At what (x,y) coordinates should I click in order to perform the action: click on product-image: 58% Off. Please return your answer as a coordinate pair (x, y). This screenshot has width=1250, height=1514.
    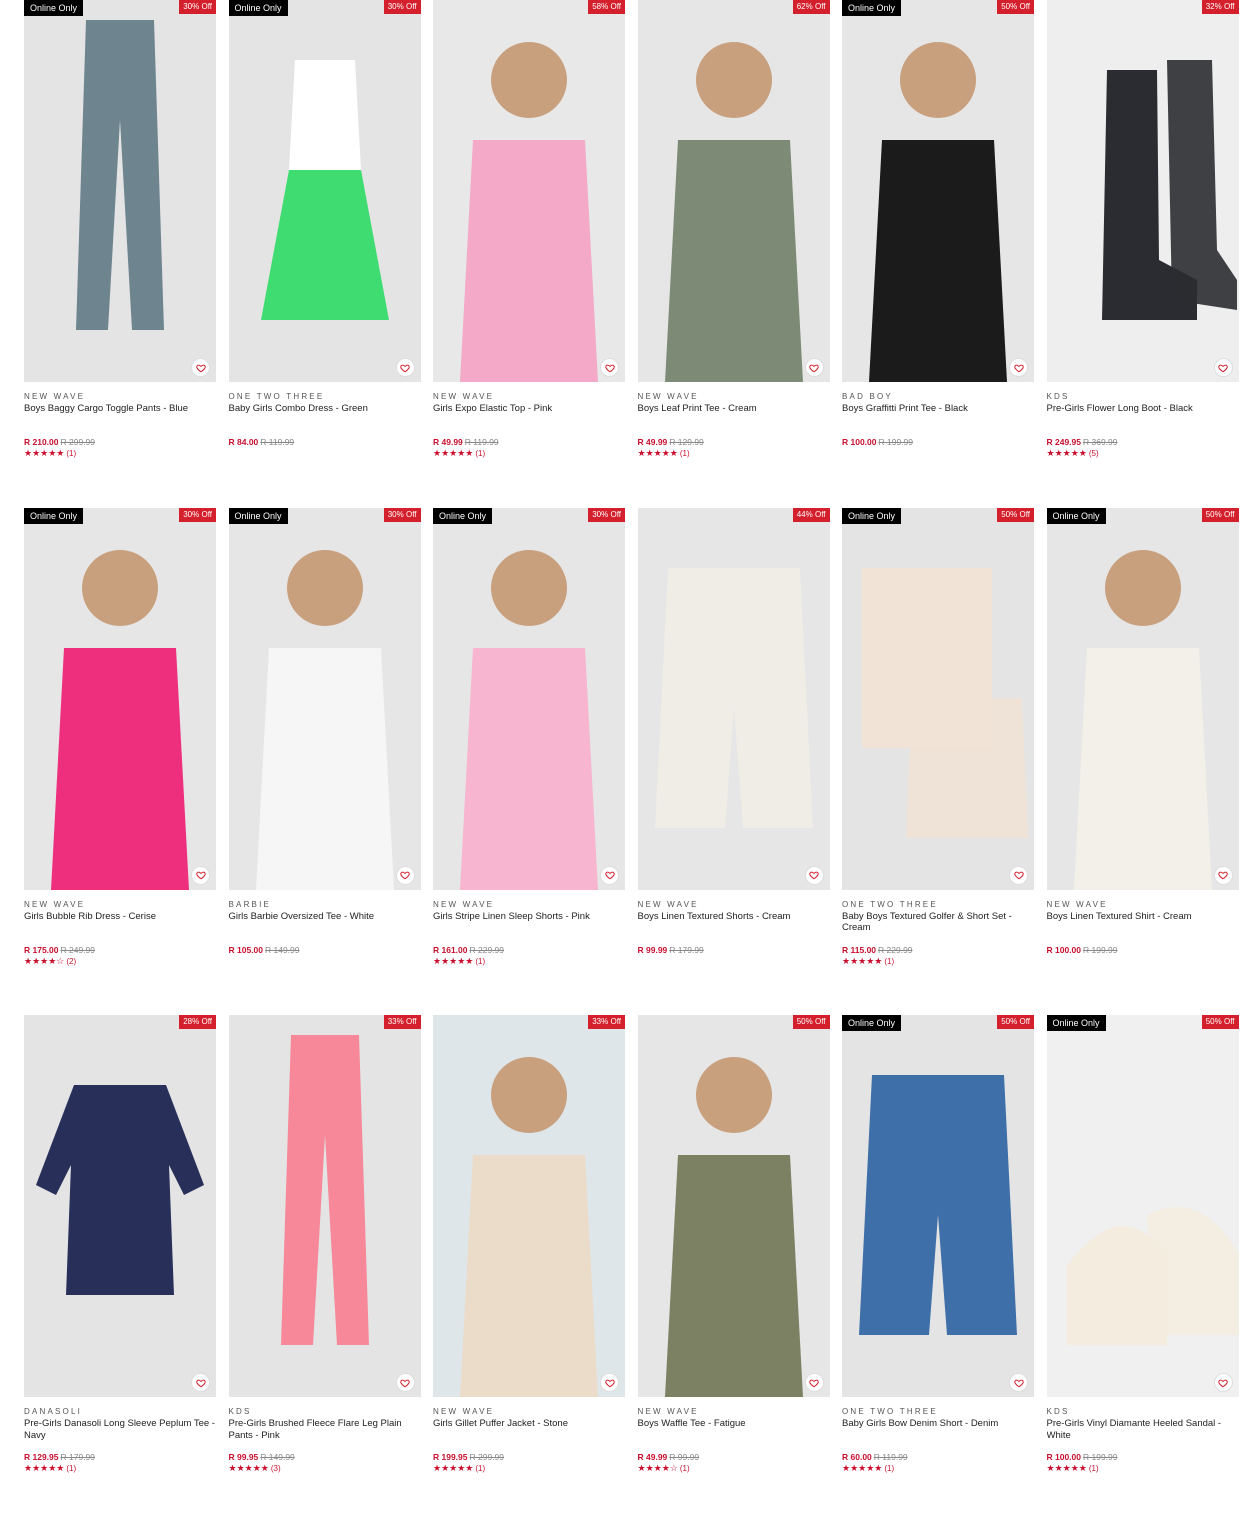
    Looking at the image, I should click on (529, 191).